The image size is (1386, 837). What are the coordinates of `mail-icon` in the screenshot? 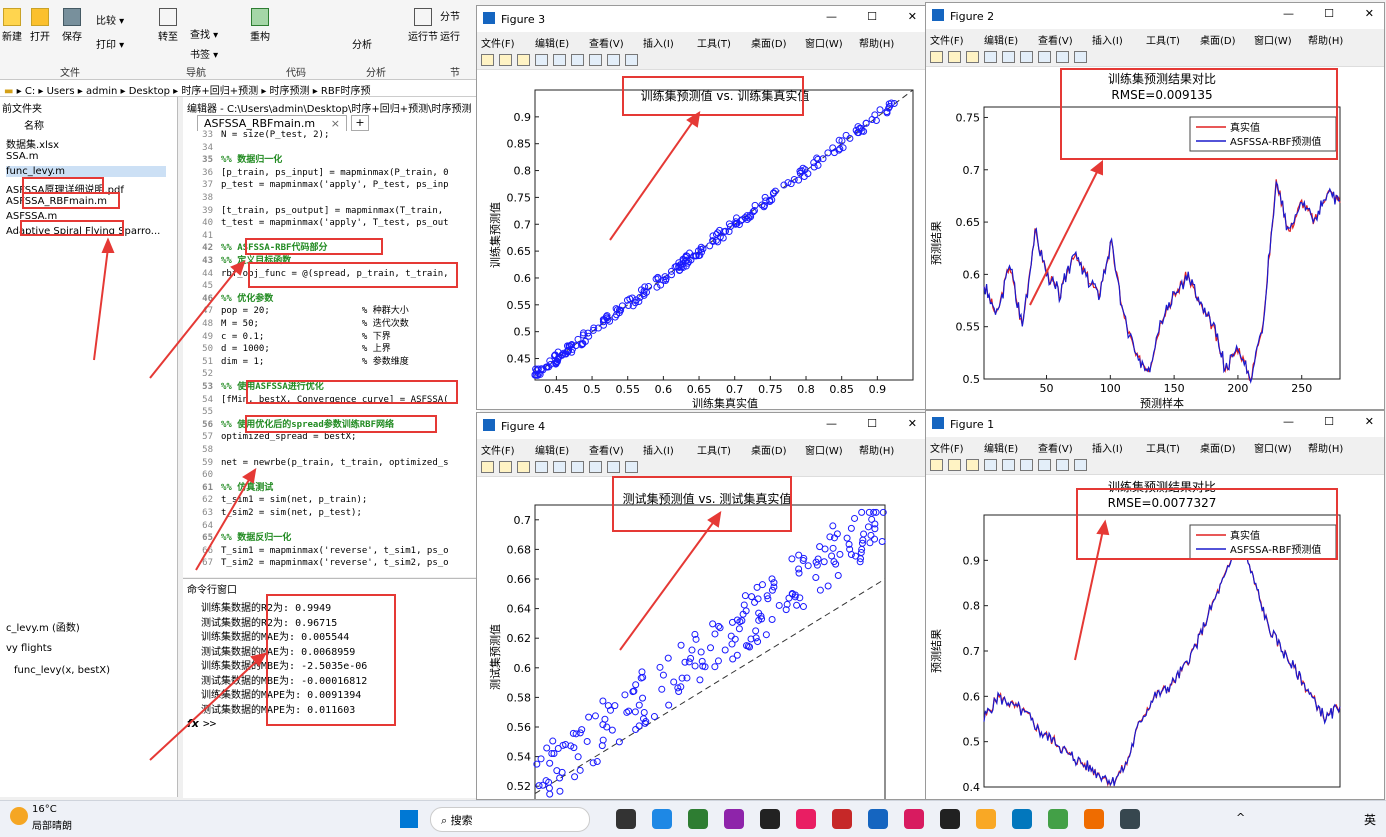 It's located at (662, 819).